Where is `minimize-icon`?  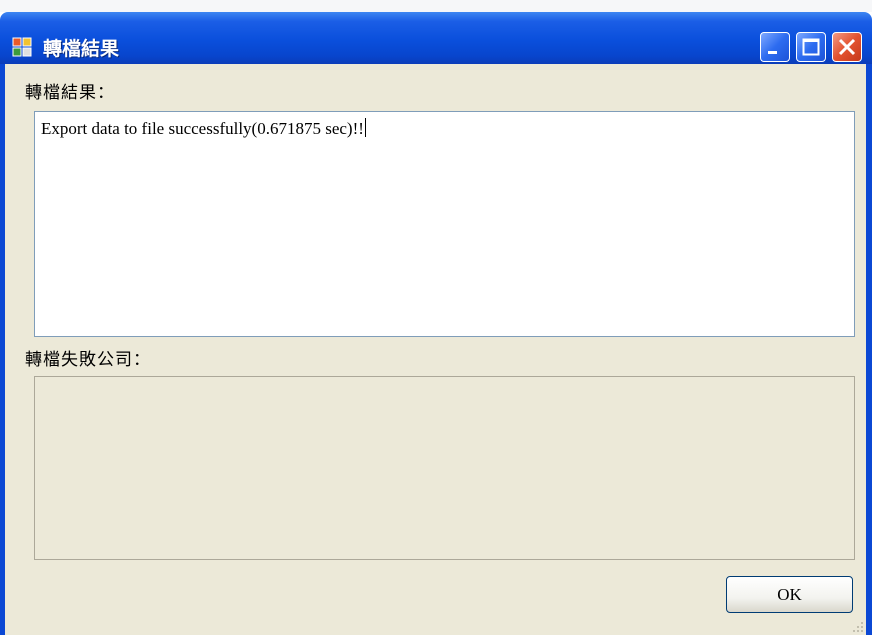
minimize-icon is located at coordinates (772, 52).